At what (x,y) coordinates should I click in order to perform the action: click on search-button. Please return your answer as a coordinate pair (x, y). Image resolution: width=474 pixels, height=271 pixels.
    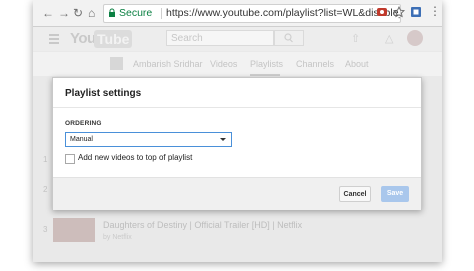
    Looking at the image, I should click on (289, 38).